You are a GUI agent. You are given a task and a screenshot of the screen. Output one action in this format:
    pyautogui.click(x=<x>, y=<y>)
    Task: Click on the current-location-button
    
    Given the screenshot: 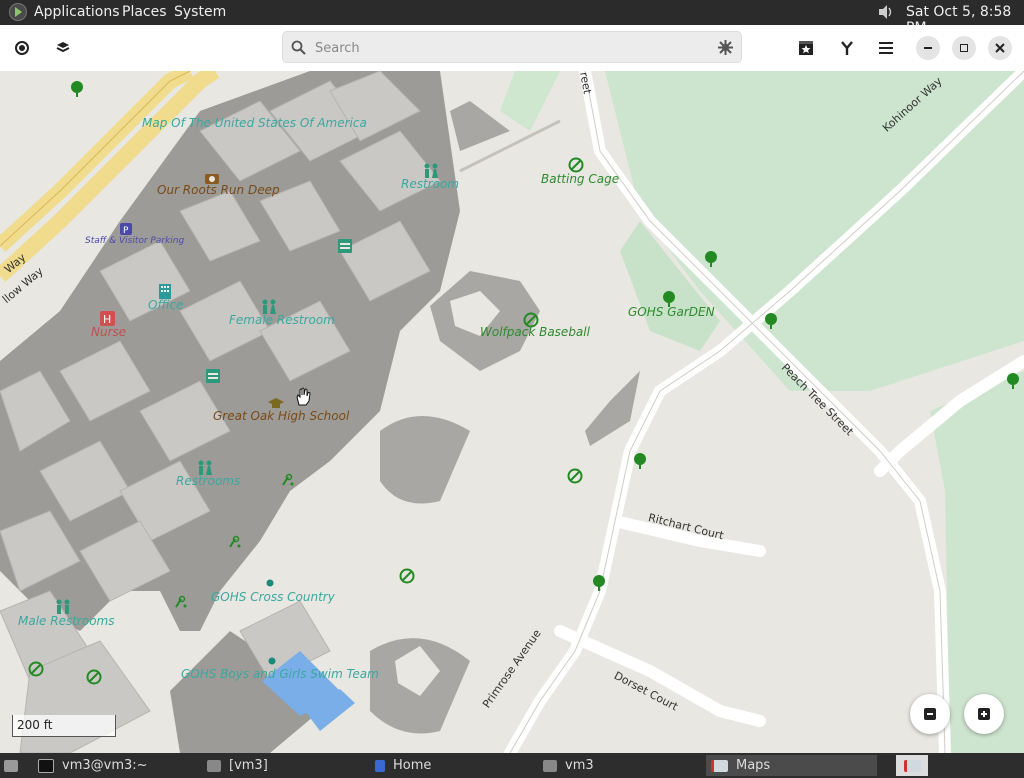 What is the action you would take?
    pyautogui.click(x=22, y=48)
    